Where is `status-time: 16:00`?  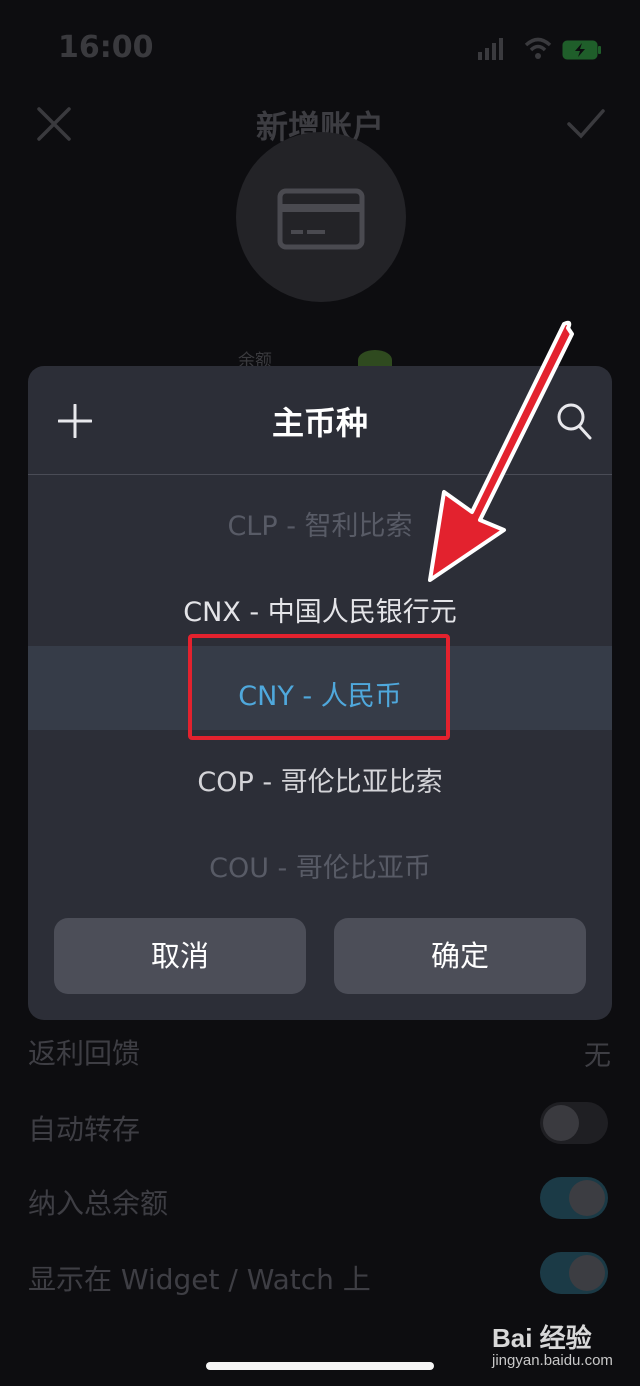 status-time: 16:00 is located at coordinates (106, 47).